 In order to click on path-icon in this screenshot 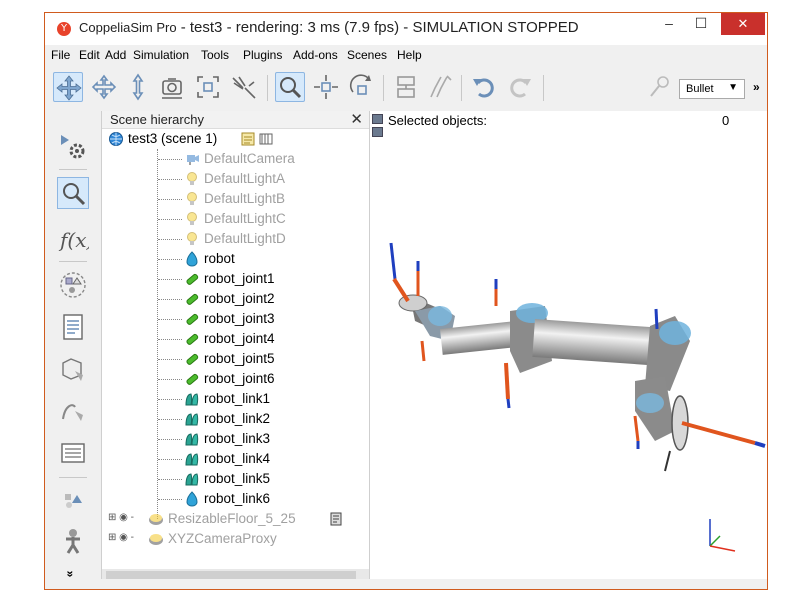, I will do `click(73, 411)`.